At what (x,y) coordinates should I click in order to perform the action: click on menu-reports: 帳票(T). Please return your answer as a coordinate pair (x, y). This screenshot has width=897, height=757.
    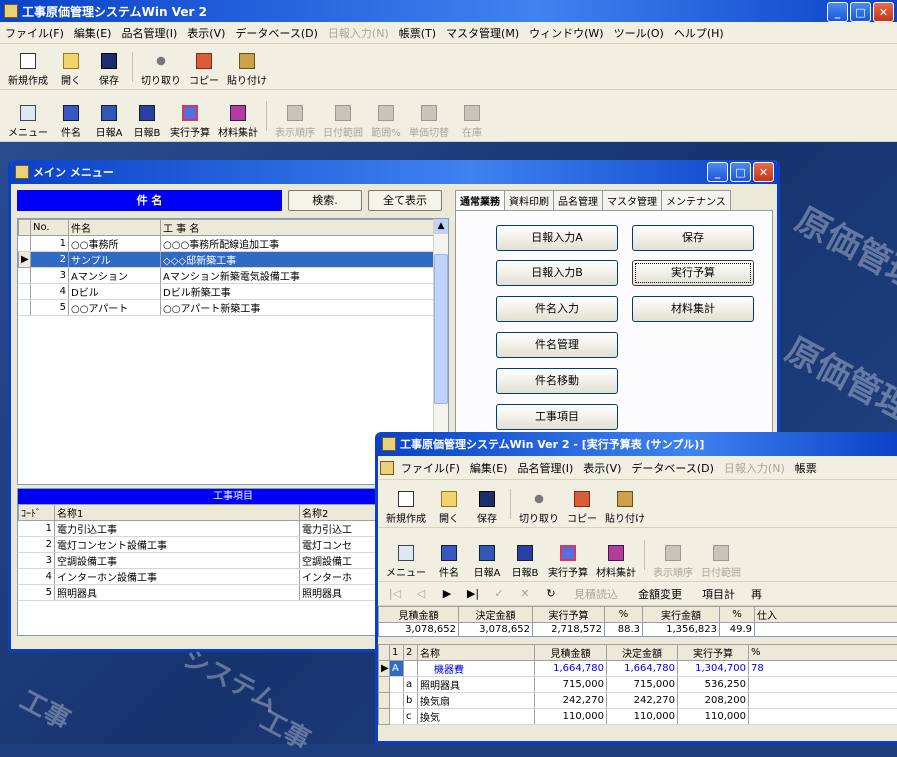
    Looking at the image, I should click on (417, 33).